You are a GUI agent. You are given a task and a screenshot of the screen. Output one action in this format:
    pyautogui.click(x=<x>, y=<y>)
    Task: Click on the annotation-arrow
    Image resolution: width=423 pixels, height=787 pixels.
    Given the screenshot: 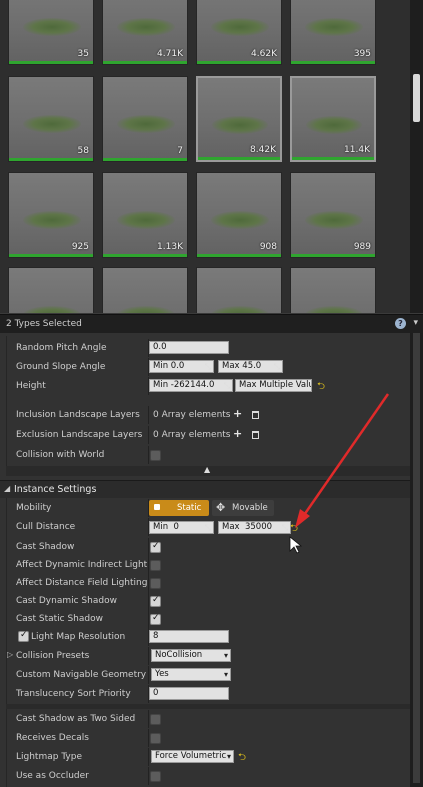 What is the action you would take?
    pyautogui.click(x=339, y=473)
    